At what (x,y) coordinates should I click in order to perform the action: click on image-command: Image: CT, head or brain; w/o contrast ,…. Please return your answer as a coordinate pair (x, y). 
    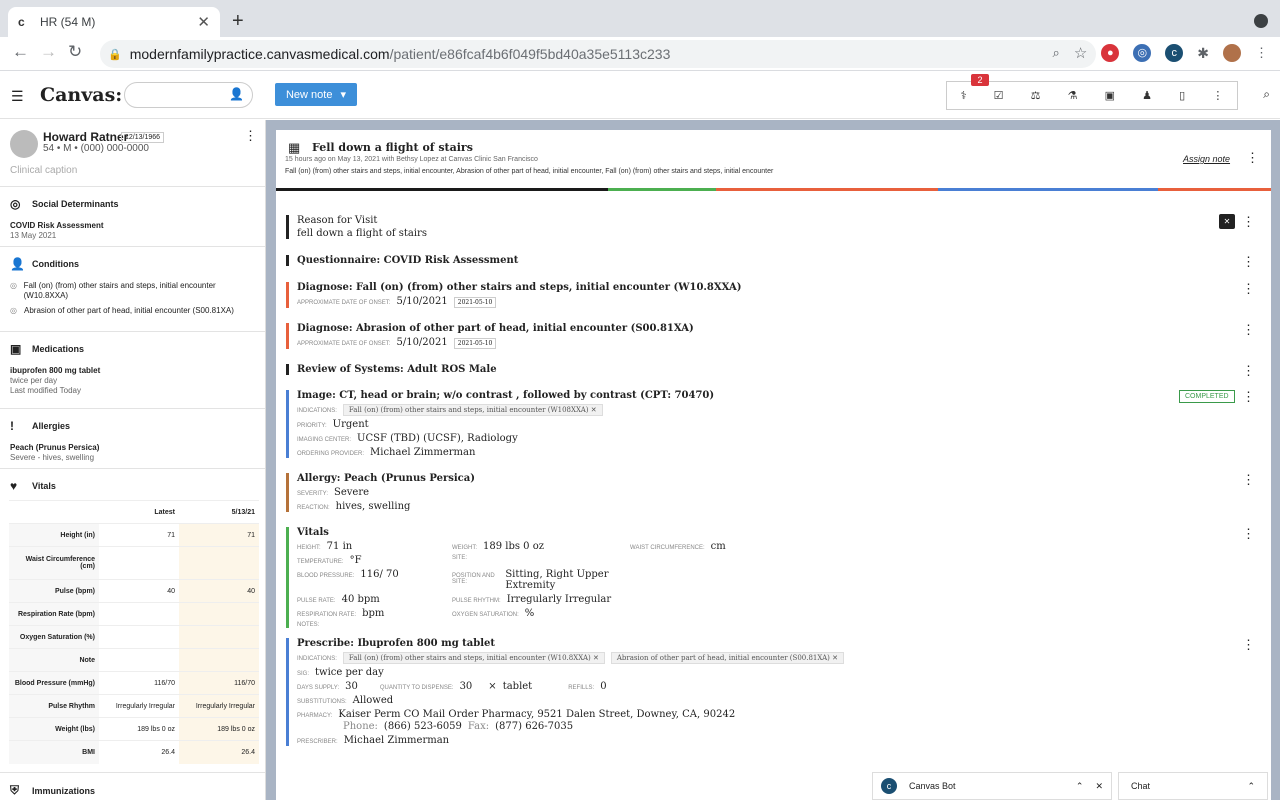
    Looking at the image, I should click on (766, 424).